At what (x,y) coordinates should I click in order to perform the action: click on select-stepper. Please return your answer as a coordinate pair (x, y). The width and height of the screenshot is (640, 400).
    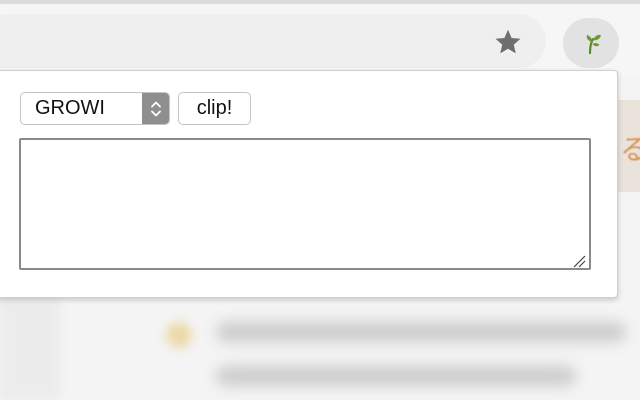
    Looking at the image, I should click on (155, 108).